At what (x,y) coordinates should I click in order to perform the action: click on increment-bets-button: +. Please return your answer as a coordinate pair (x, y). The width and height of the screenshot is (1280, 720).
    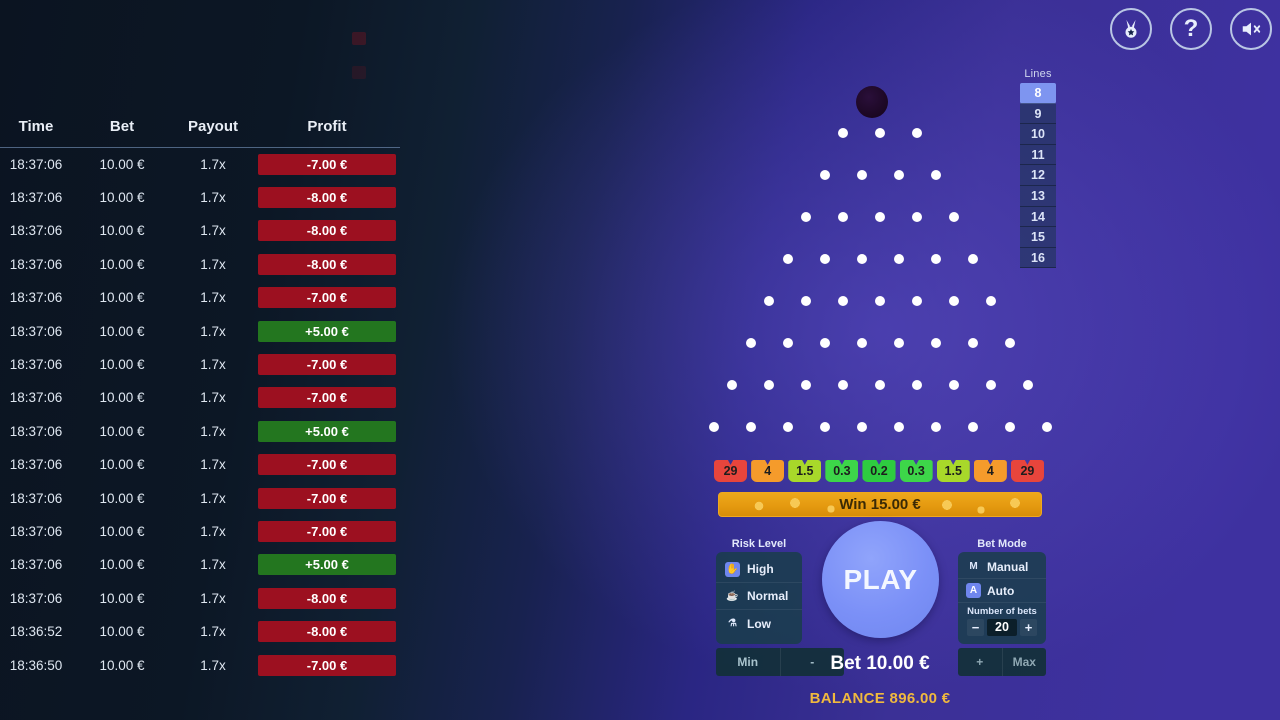
    Looking at the image, I should click on (1028, 627).